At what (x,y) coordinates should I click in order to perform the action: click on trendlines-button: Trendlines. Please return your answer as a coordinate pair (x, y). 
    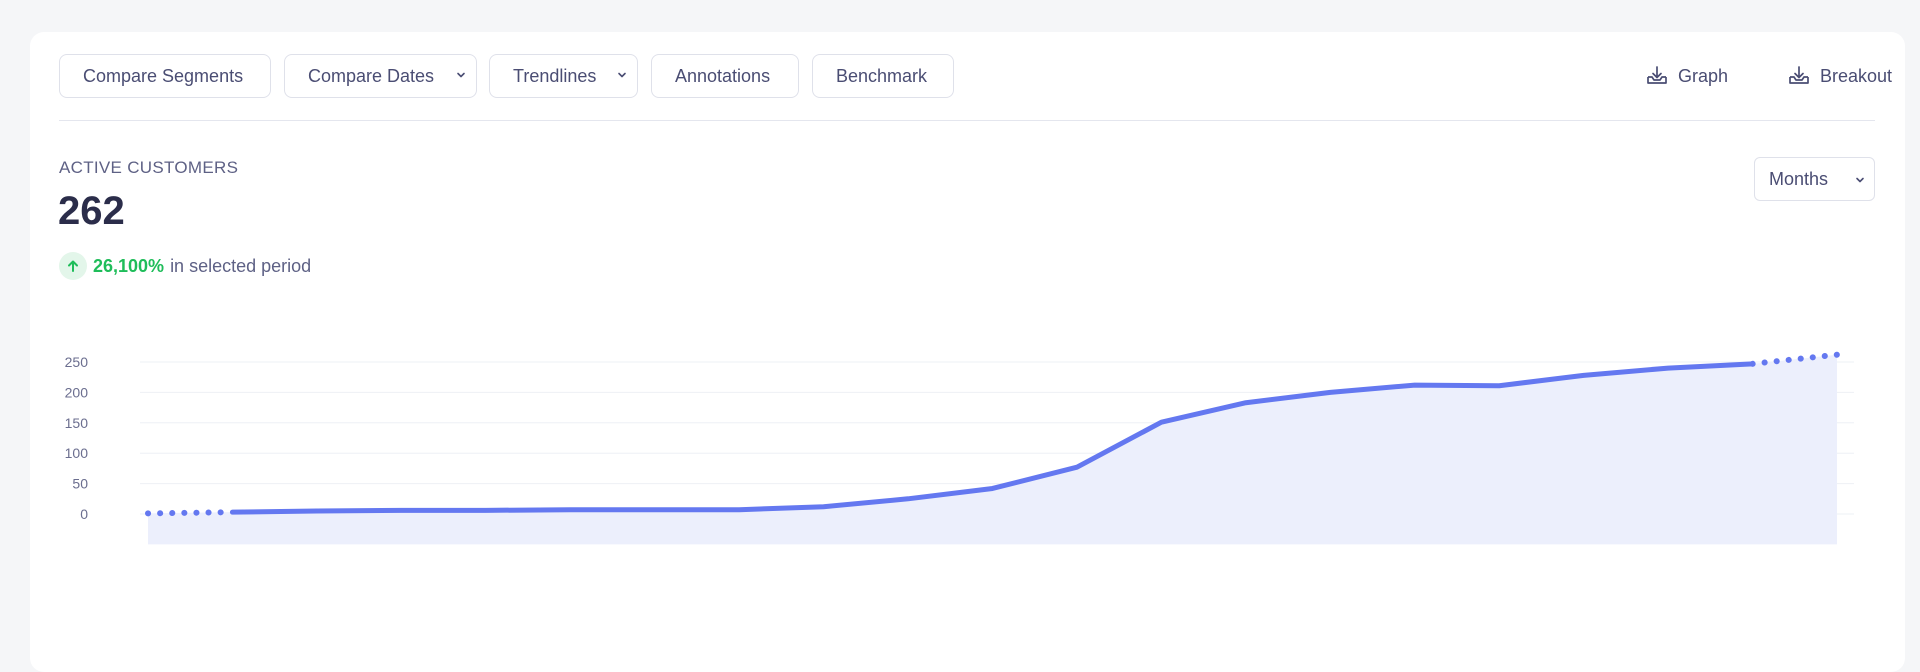
    Looking at the image, I should click on (563, 76).